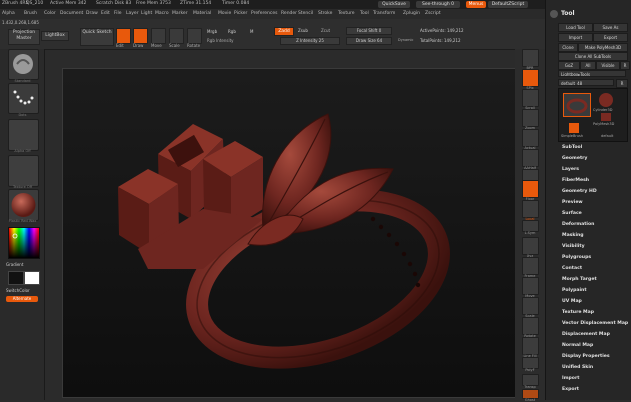 The width and height of the screenshot is (631, 402). I want to click on menu-render: Render, so click(289, 13).